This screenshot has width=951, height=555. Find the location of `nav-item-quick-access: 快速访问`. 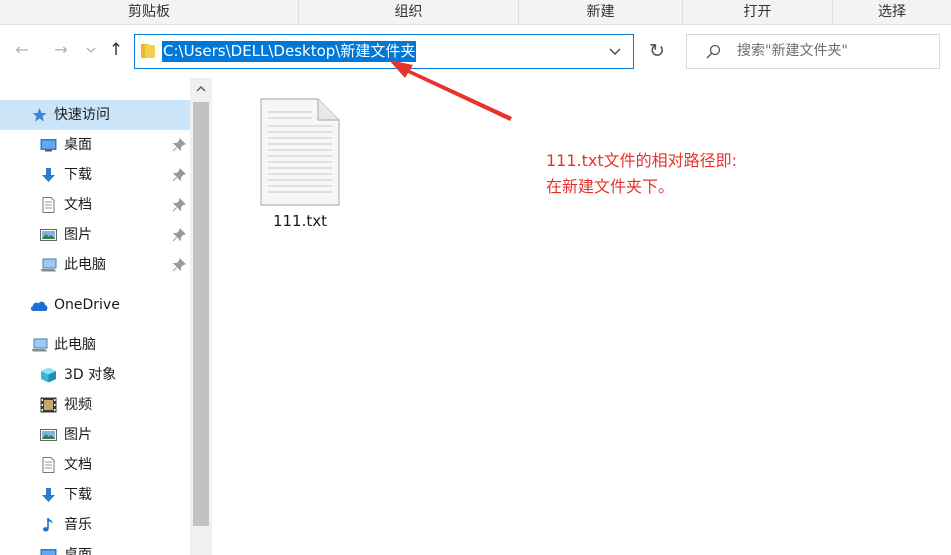

nav-item-quick-access: 快速访问 is located at coordinates (95, 115).